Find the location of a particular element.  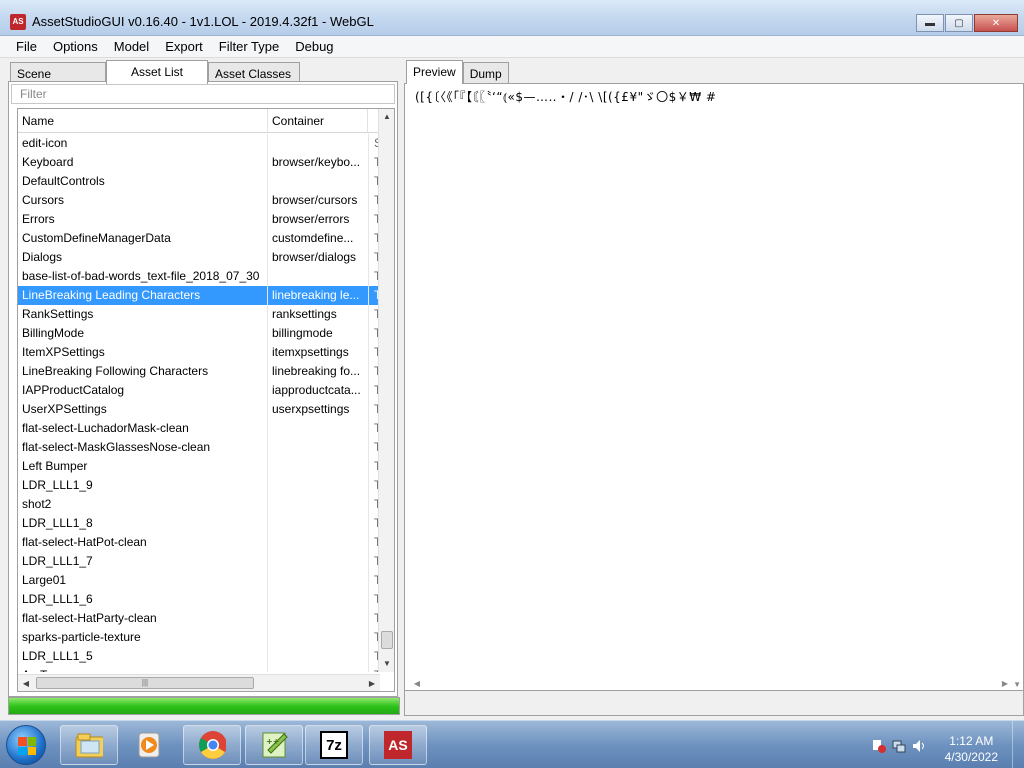

taskbar-7zip: 7z is located at coordinates (334, 745).